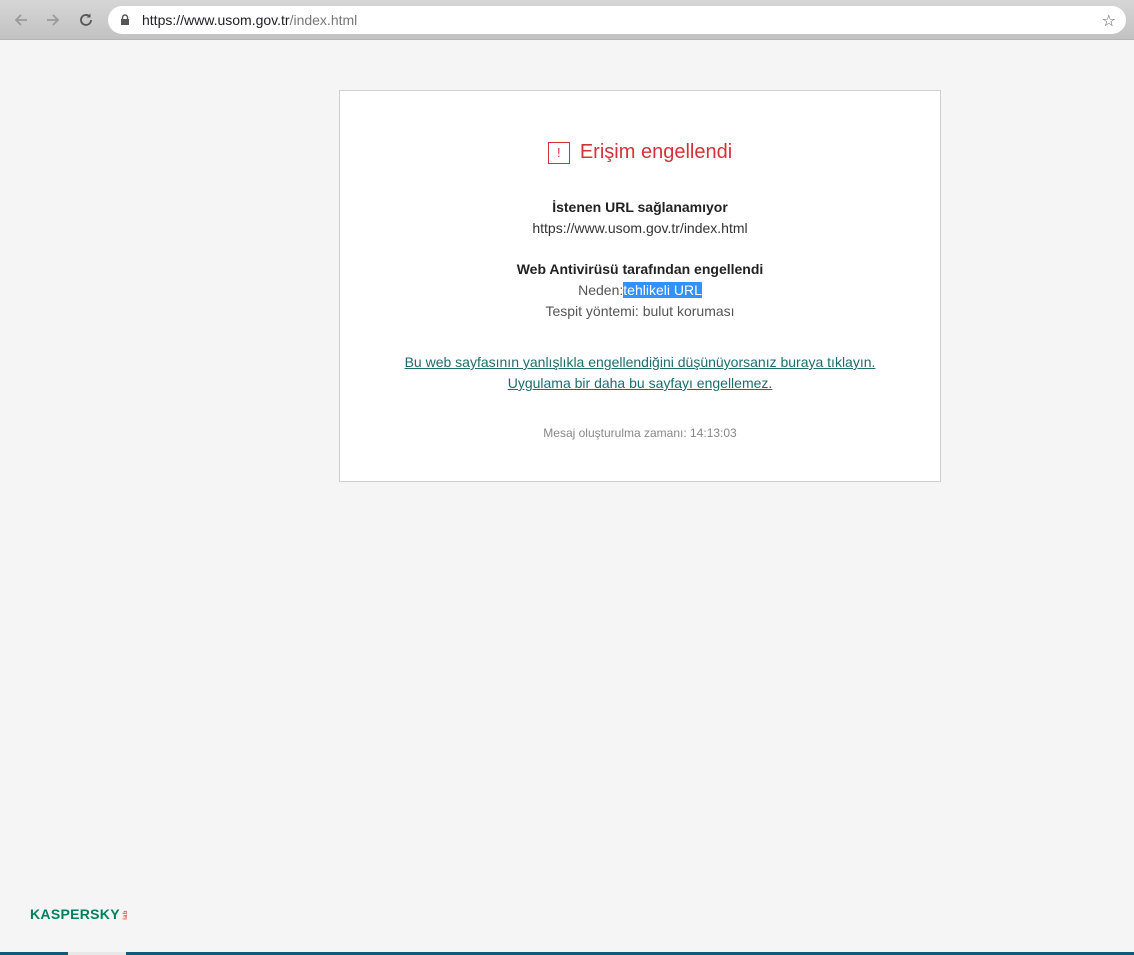  I want to click on detection-method: Tespit yöntemi: bulut koruması, so click(640, 311).